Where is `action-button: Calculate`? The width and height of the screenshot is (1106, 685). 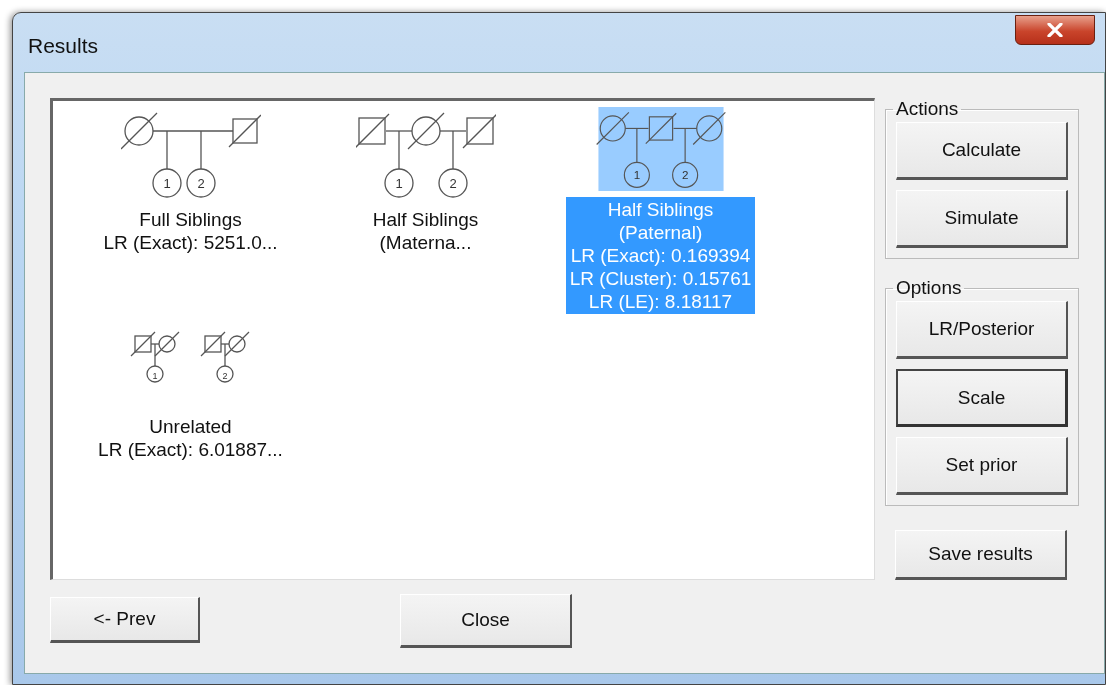
action-button: Calculate is located at coordinates (982, 151).